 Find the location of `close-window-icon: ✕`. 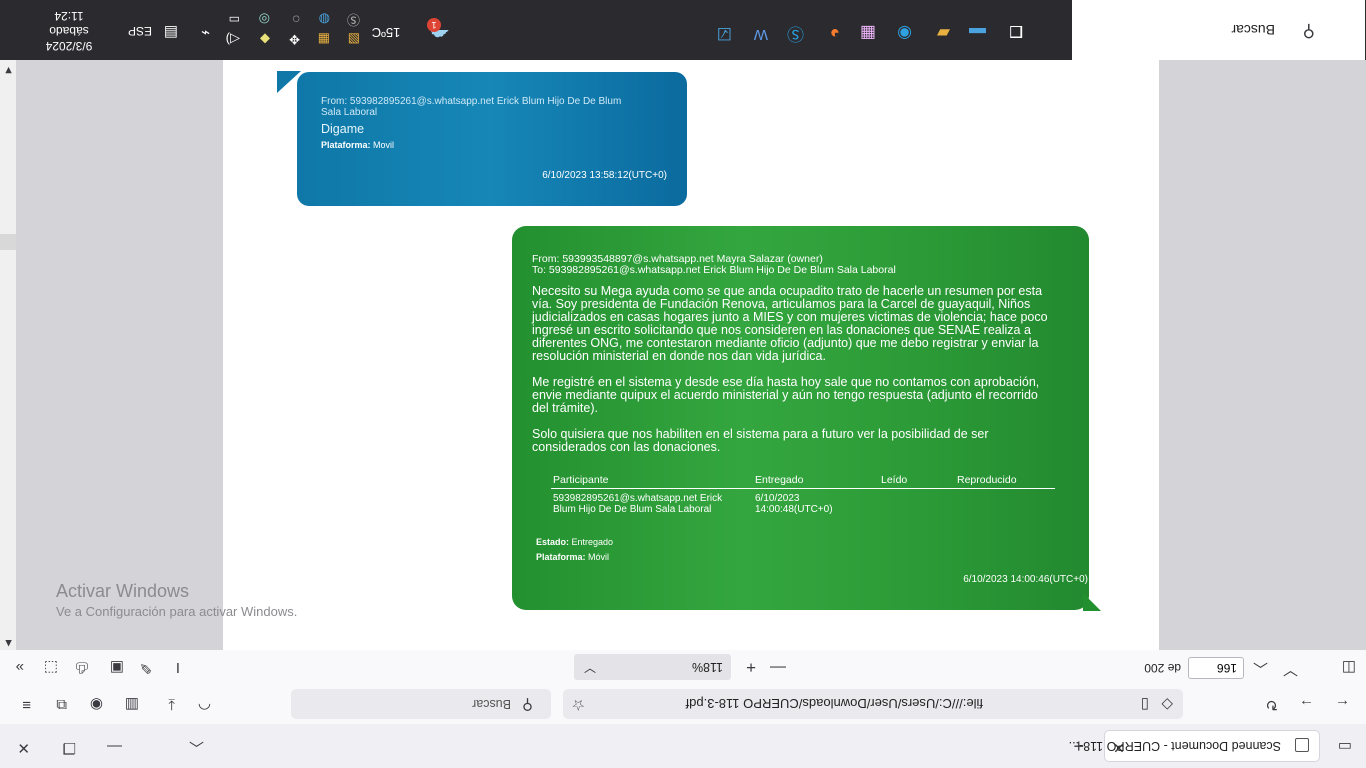

close-window-icon: ✕ is located at coordinates (23, 747).